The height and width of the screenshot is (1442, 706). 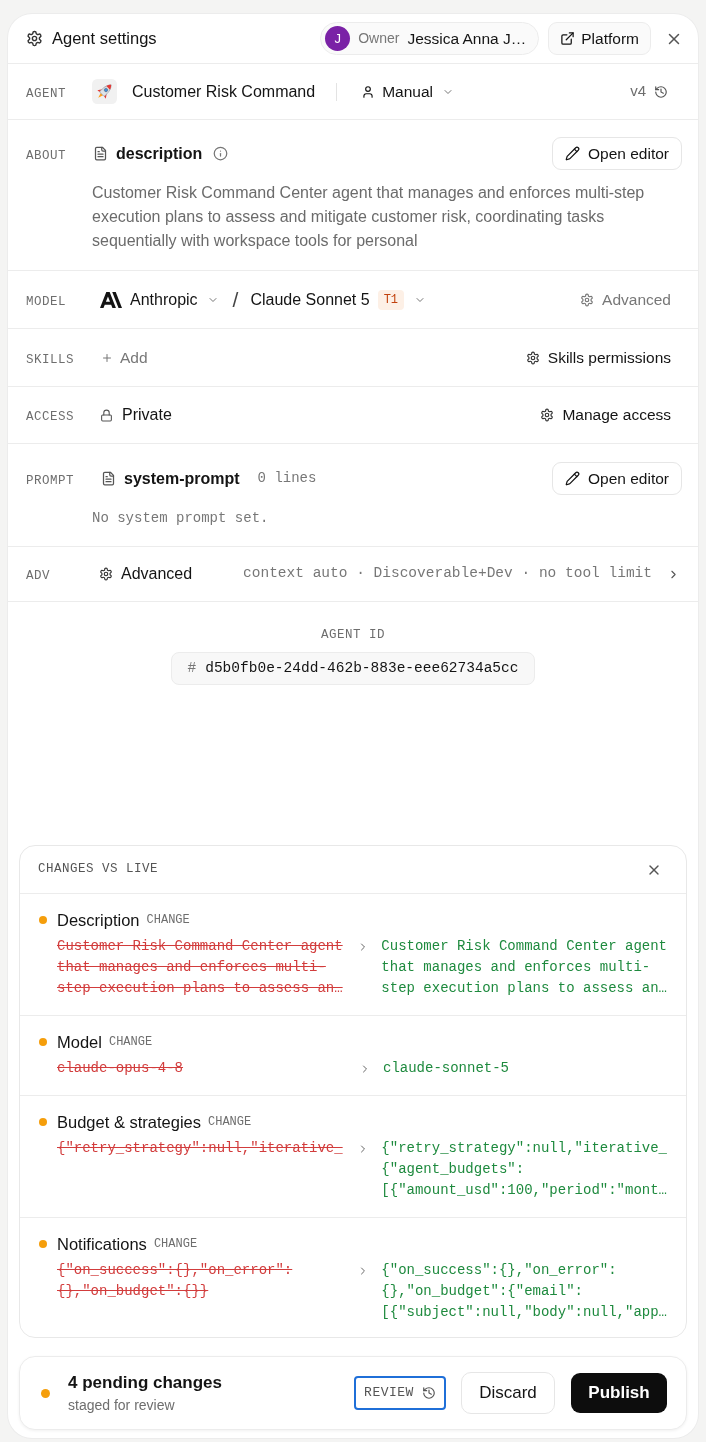 I want to click on skills-permissions-button: Skills permissions, so click(x=598, y=357).